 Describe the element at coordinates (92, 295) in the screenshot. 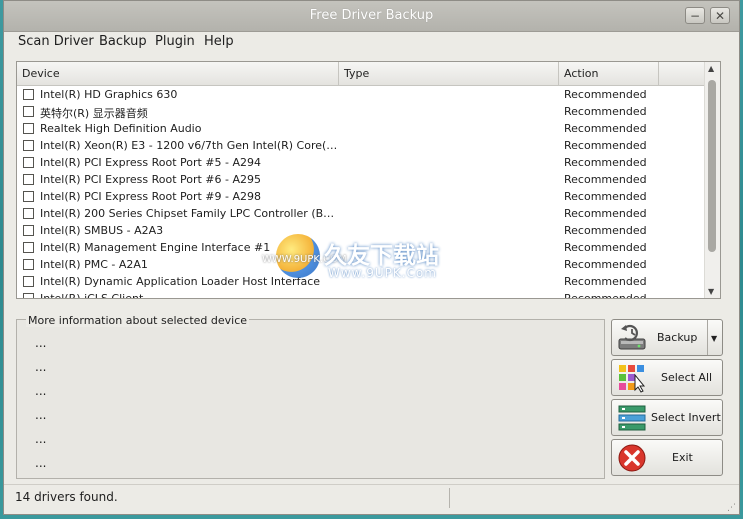

I see `device-name: Intel(R) iCLS Client` at that location.